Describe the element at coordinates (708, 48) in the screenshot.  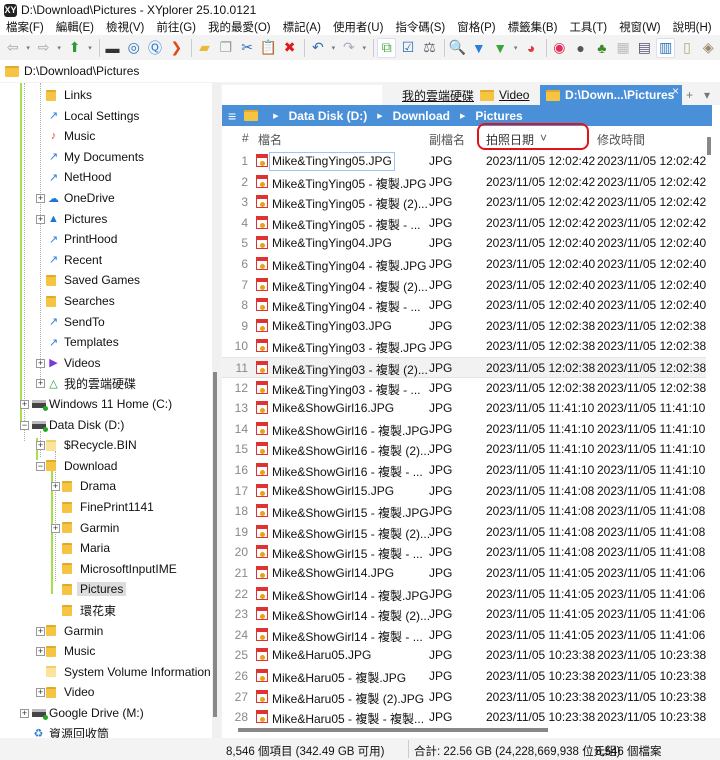
I see `tag-icon: ◈` at that location.